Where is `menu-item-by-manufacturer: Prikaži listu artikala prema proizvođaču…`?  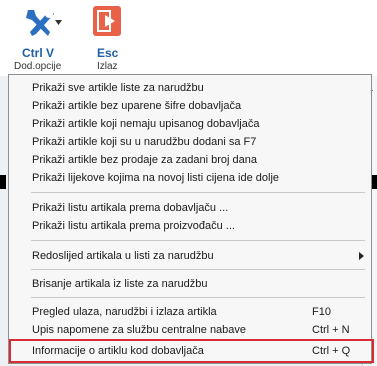 menu-item-by-manufacturer: Prikaži listu artikala prema proizvođaču… is located at coordinates (190, 226).